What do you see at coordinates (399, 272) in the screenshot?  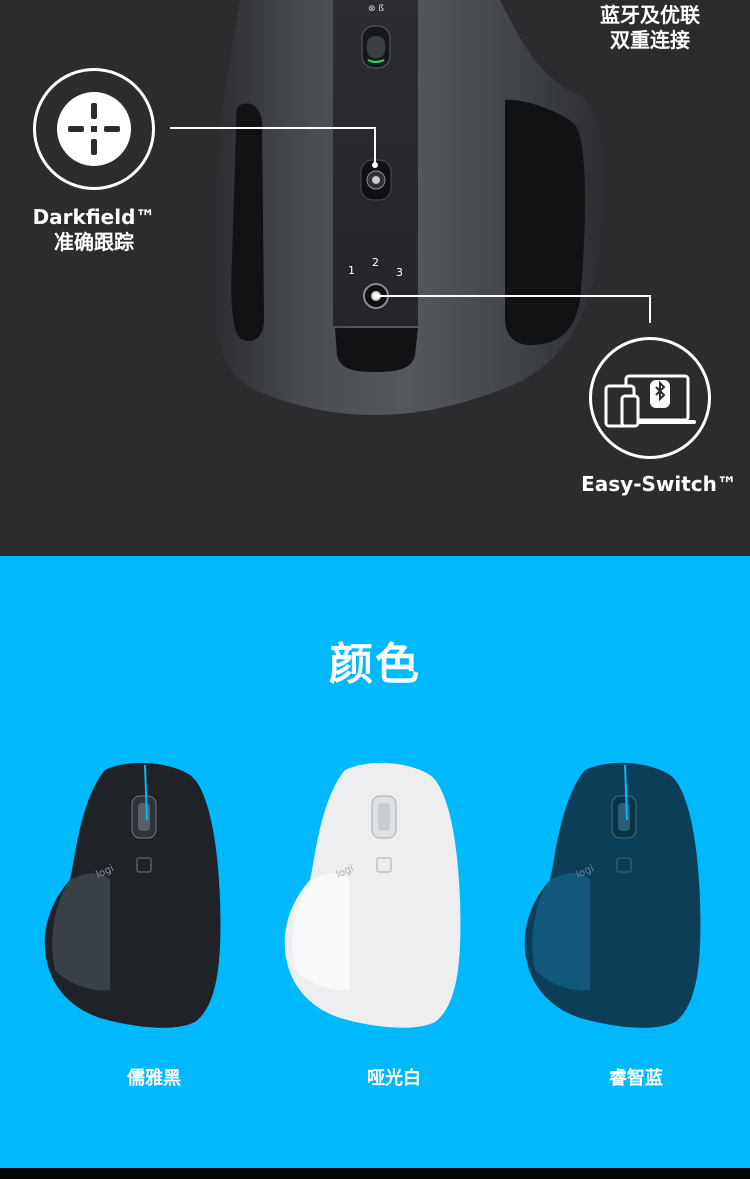 I see `channel-label-3: 3` at bounding box center [399, 272].